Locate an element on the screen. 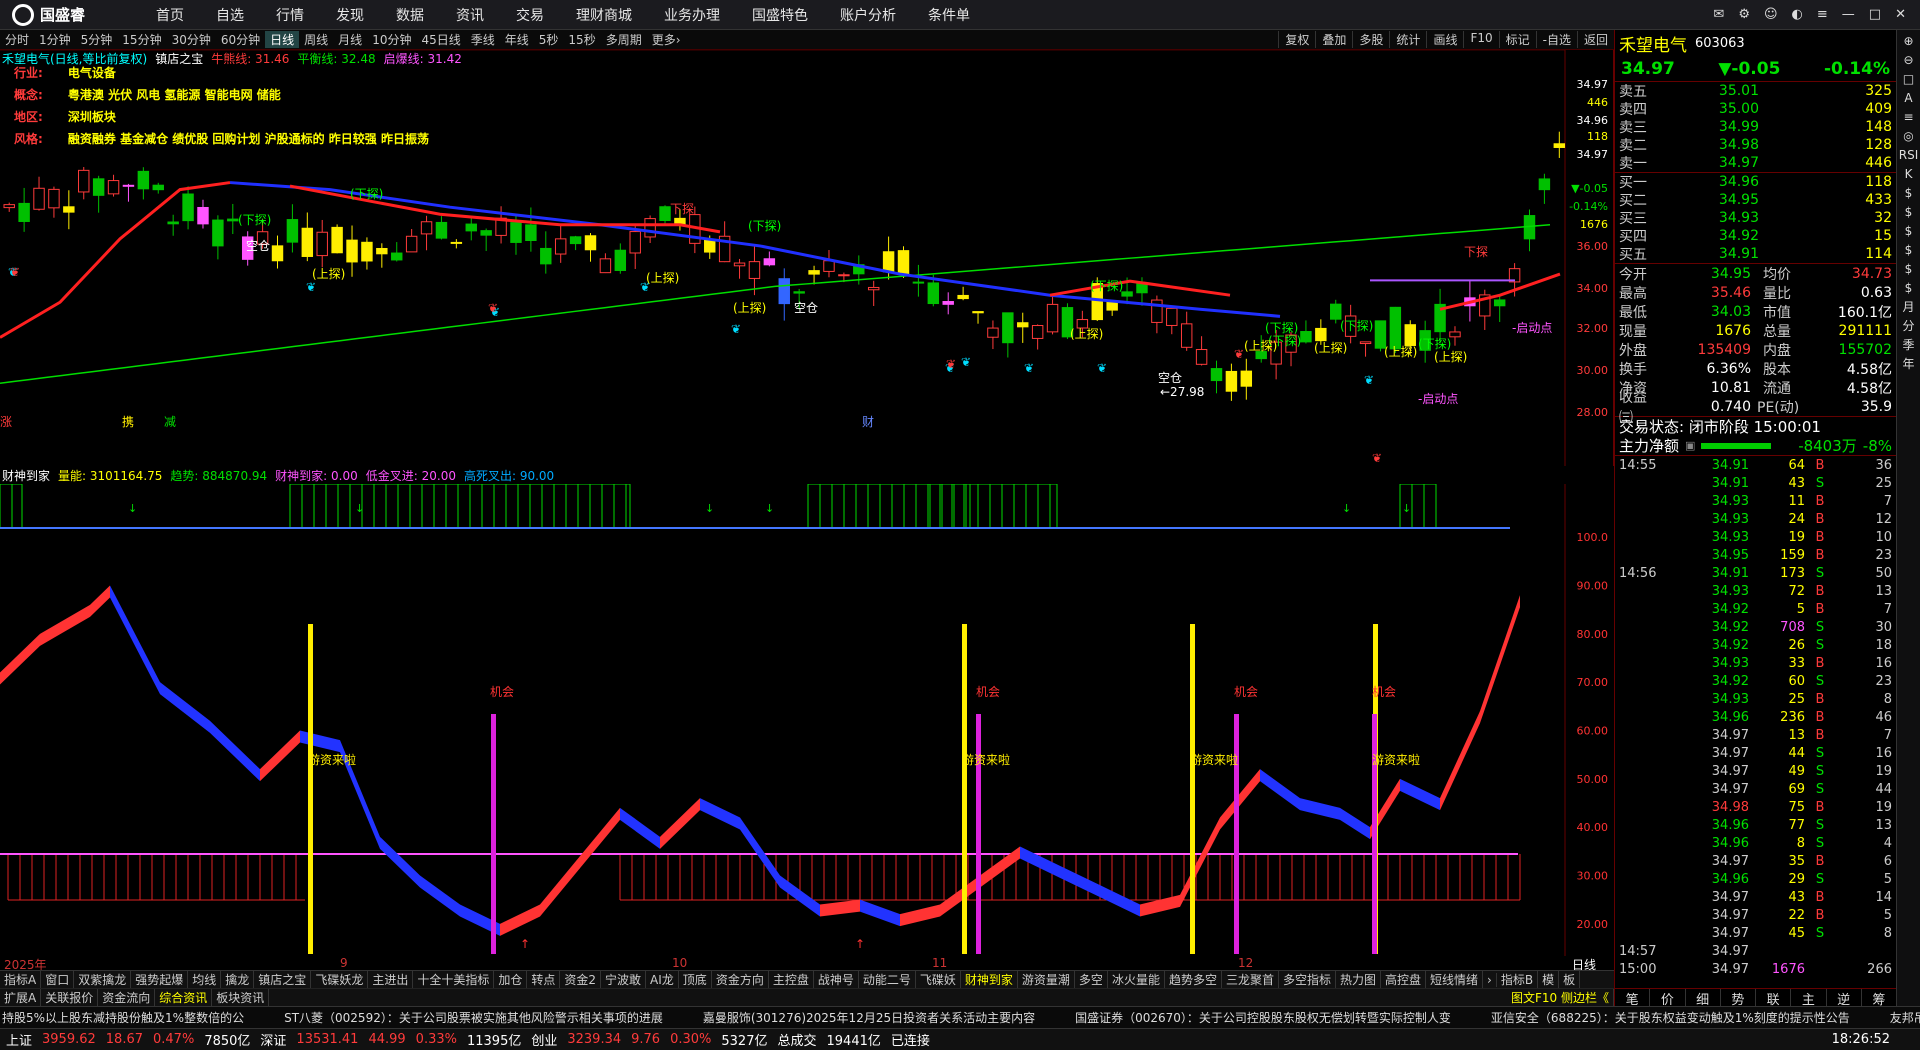 The height and width of the screenshot is (1050, 1920). indicator-tab: 强势起爆 is located at coordinates (160, 979).